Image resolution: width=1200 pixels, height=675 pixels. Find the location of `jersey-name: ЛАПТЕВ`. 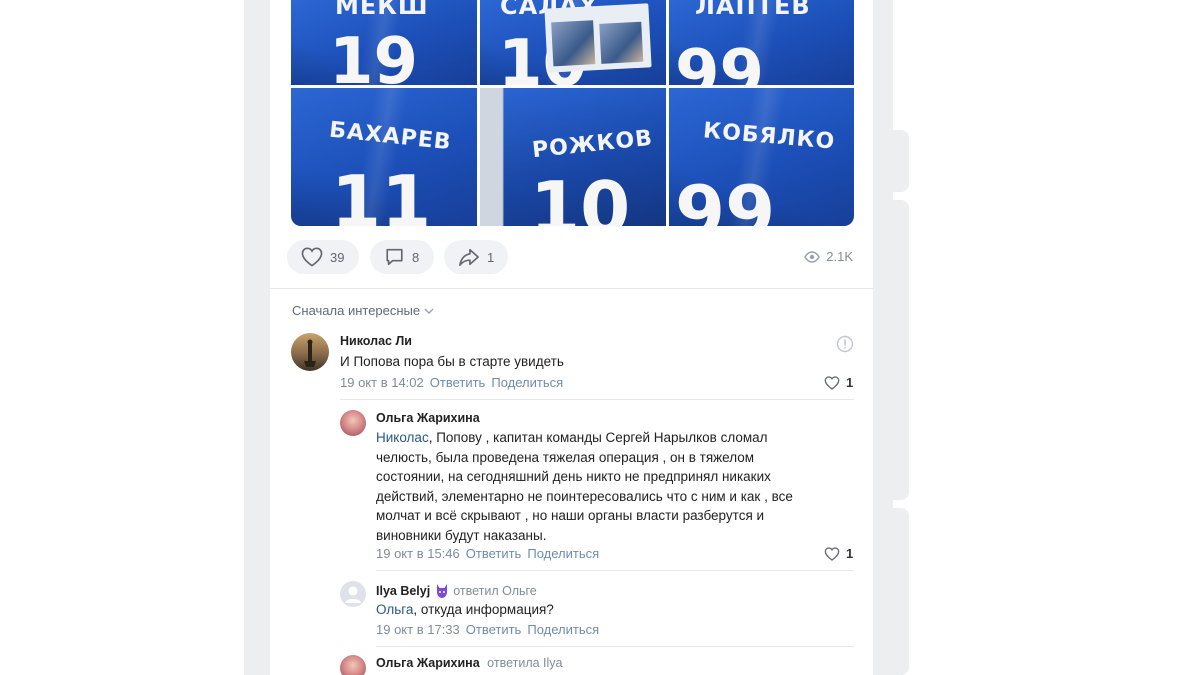

jersey-name: ЛАПТЕВ is located at coordinates (753, 10).